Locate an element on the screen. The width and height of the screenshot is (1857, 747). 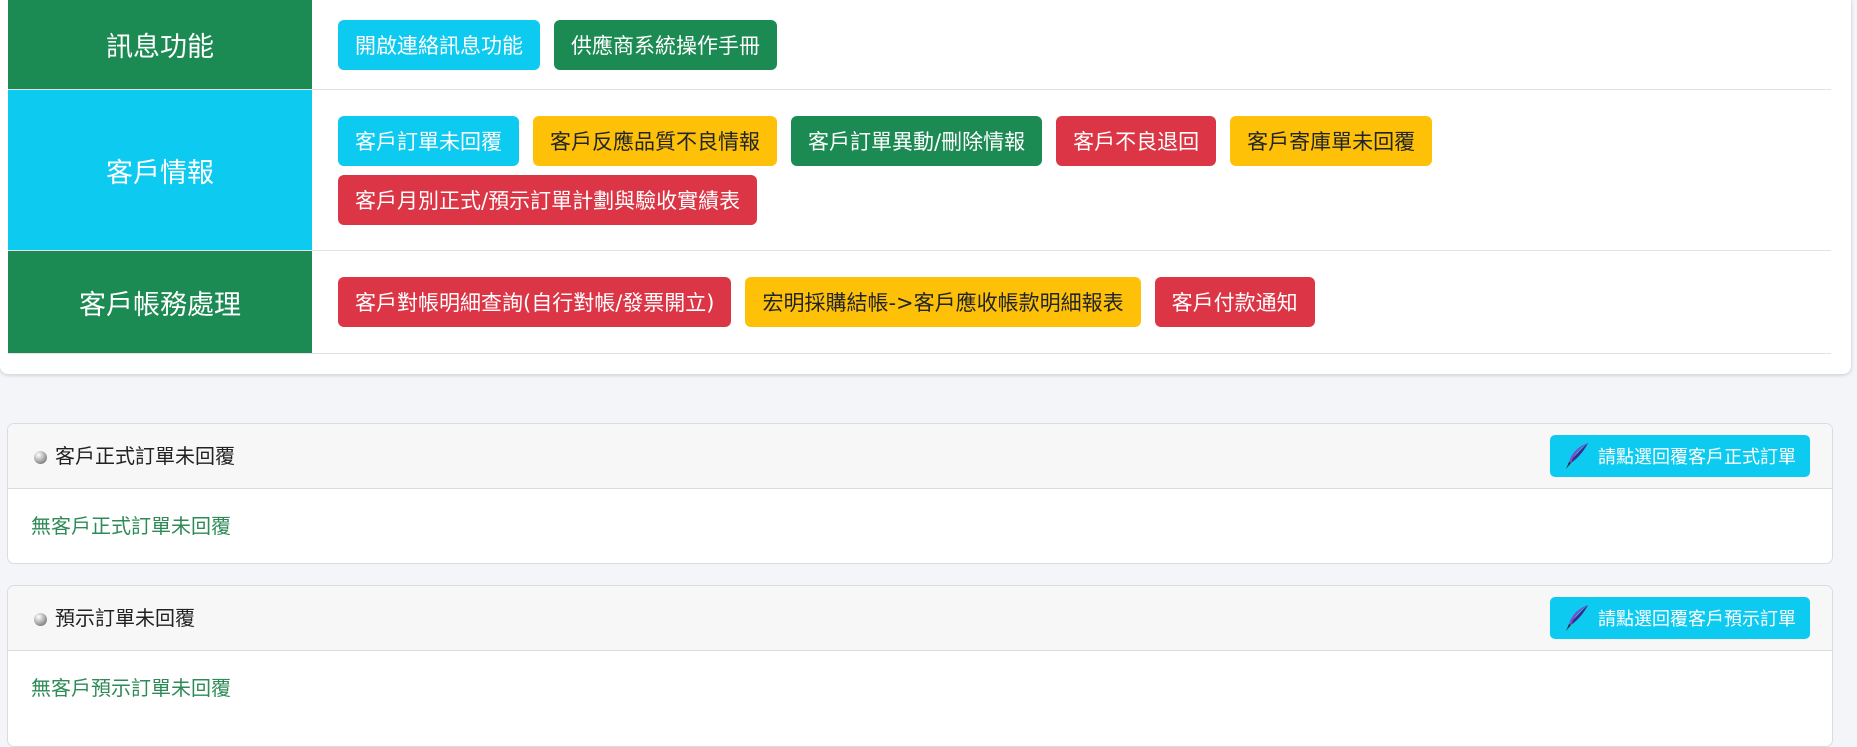
customer-order-unreplied-button: 客戶訂單未回覆 is located at coordinates (428, 140).